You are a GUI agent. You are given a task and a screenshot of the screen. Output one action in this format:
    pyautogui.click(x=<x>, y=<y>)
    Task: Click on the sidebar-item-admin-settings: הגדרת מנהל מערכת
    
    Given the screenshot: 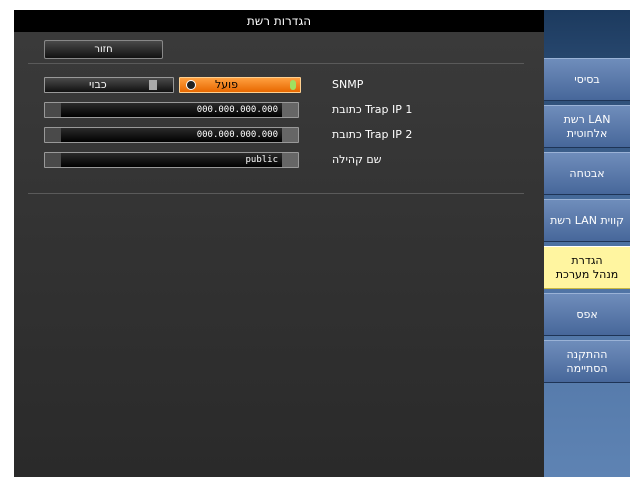 What is the action you would take?
    pyautogui.click(x=587, y=267)
    